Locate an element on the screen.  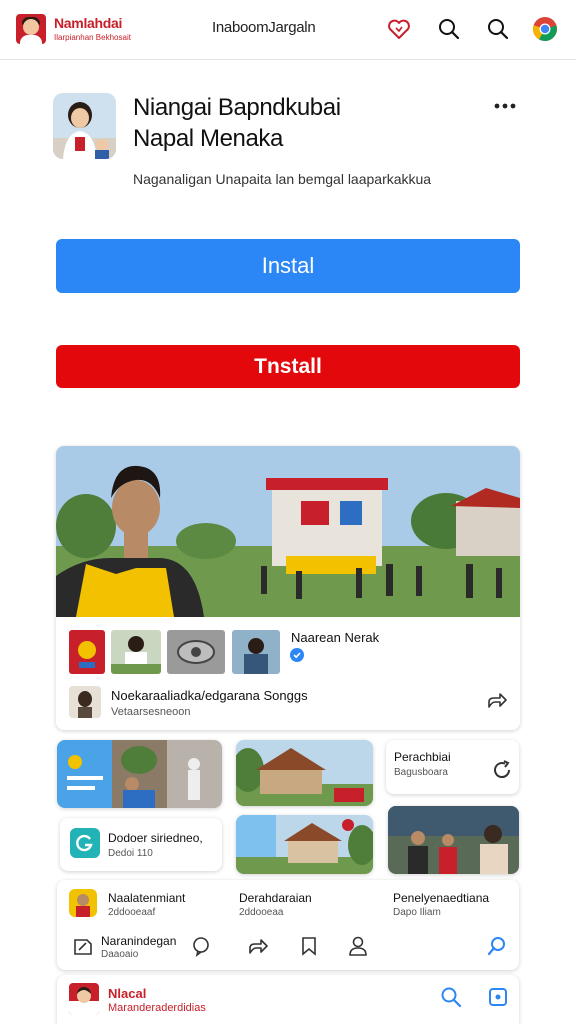
bookmark-icon is located at coordinates (309, 946).